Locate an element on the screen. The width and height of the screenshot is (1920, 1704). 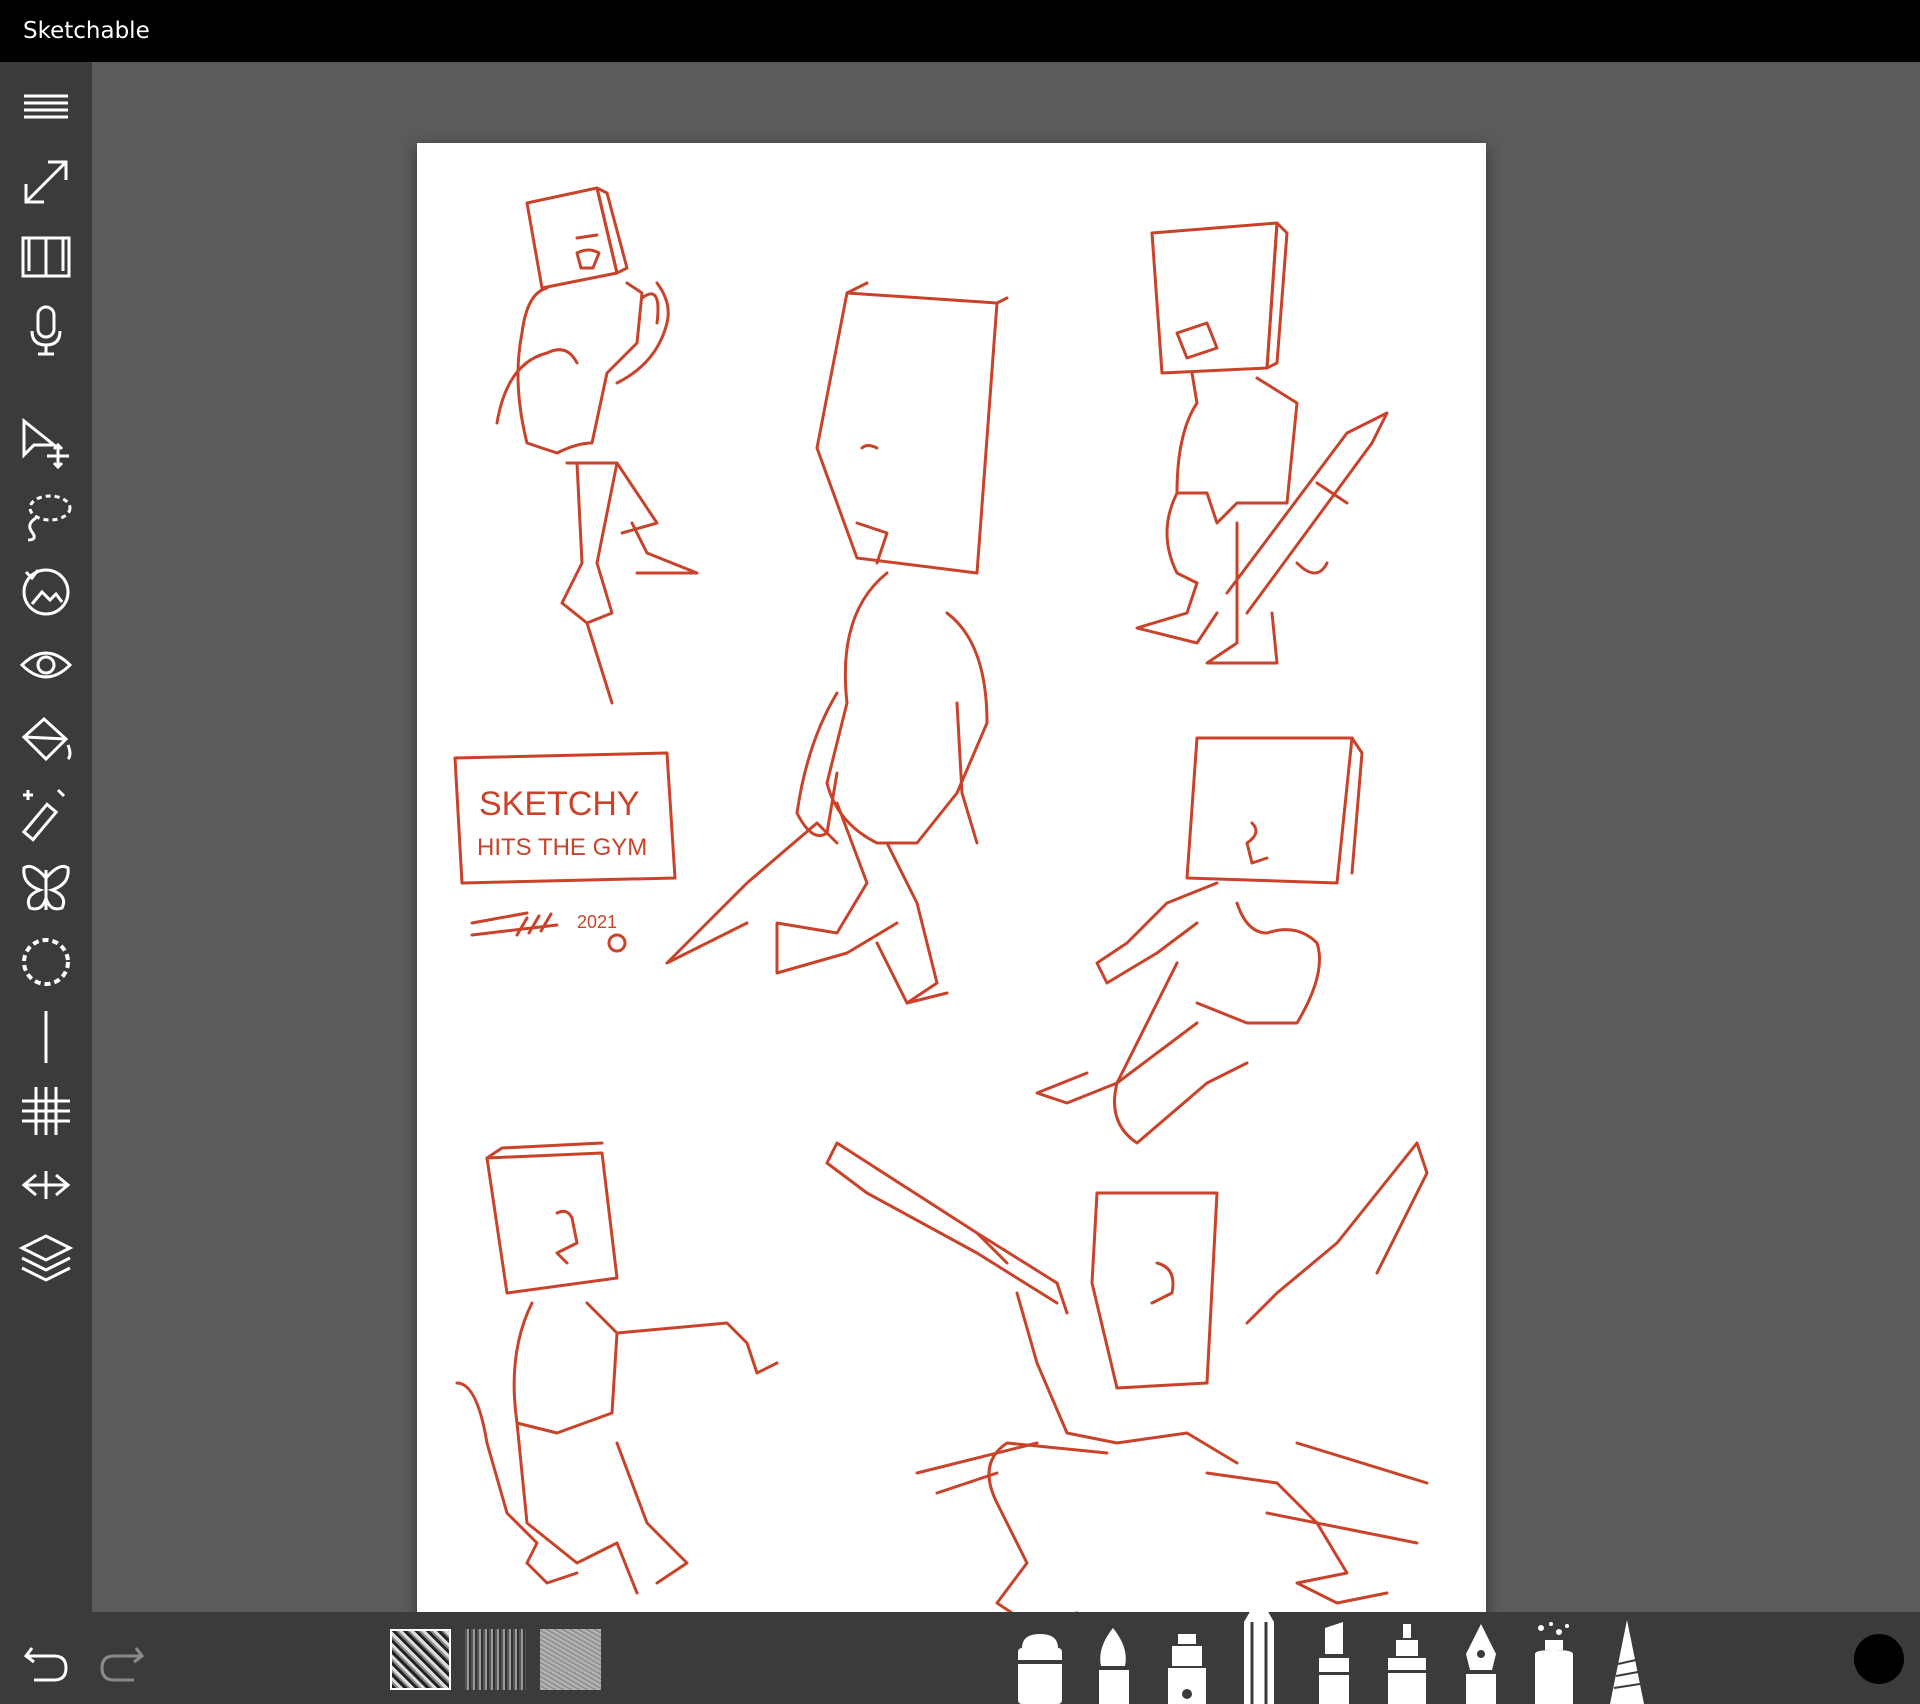
butterfly-icon is located at coordinates (46, 888).